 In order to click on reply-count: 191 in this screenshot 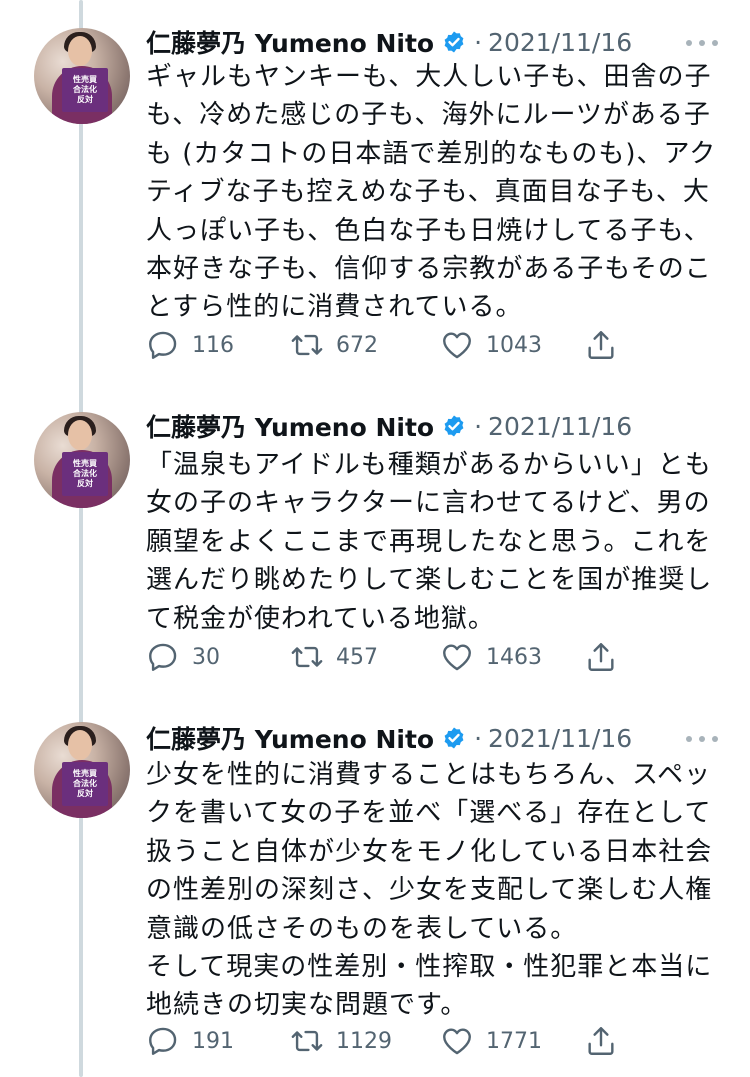, I will do `click(213, 1041)`.